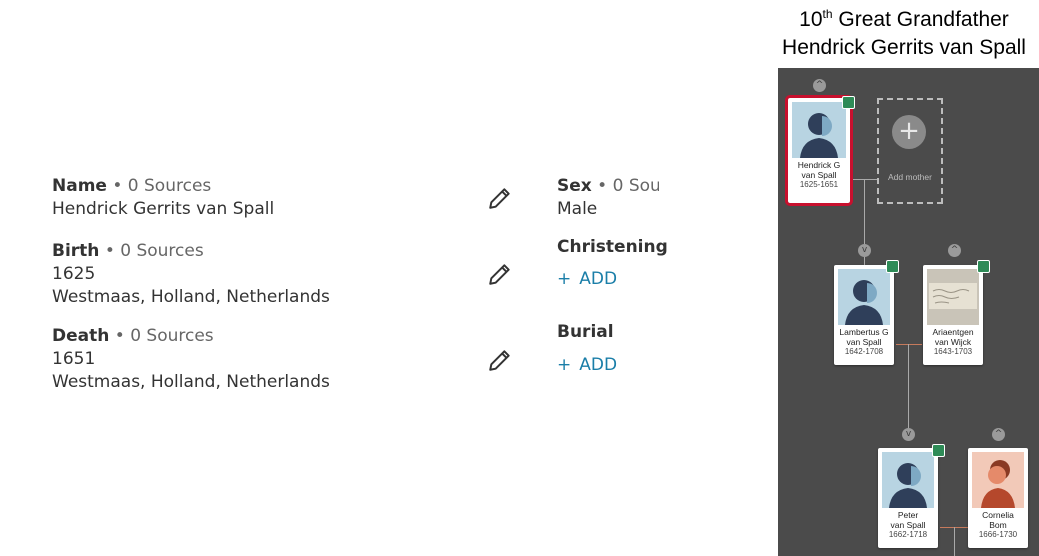  I want to click on edit-death-icon, so click(500, 360).